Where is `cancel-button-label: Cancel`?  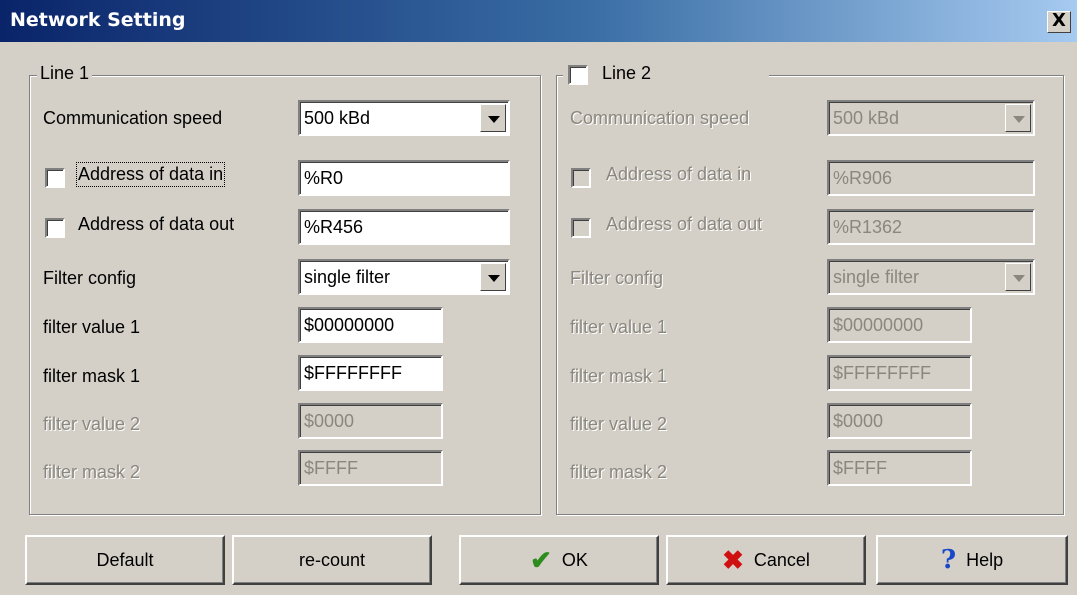
cancel-button-label: Cancel is located at coordinates (781, 559).